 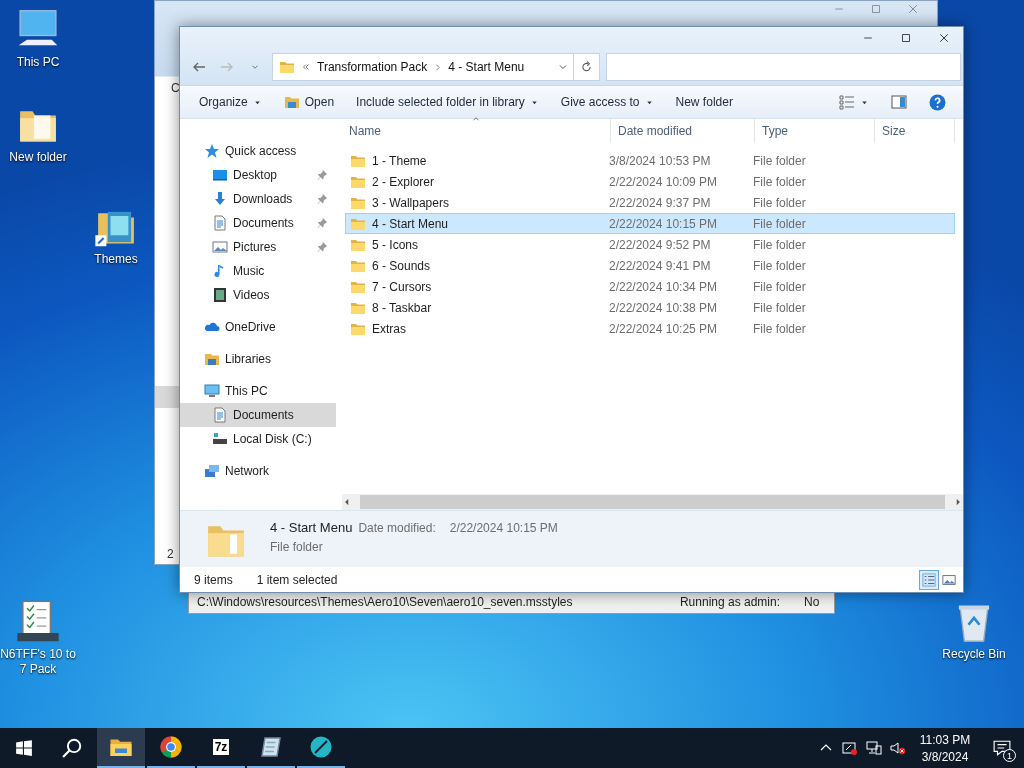 I want to click on address-bar: Transformation Pack 4 - Start Menu, so click(x=423, y=67).